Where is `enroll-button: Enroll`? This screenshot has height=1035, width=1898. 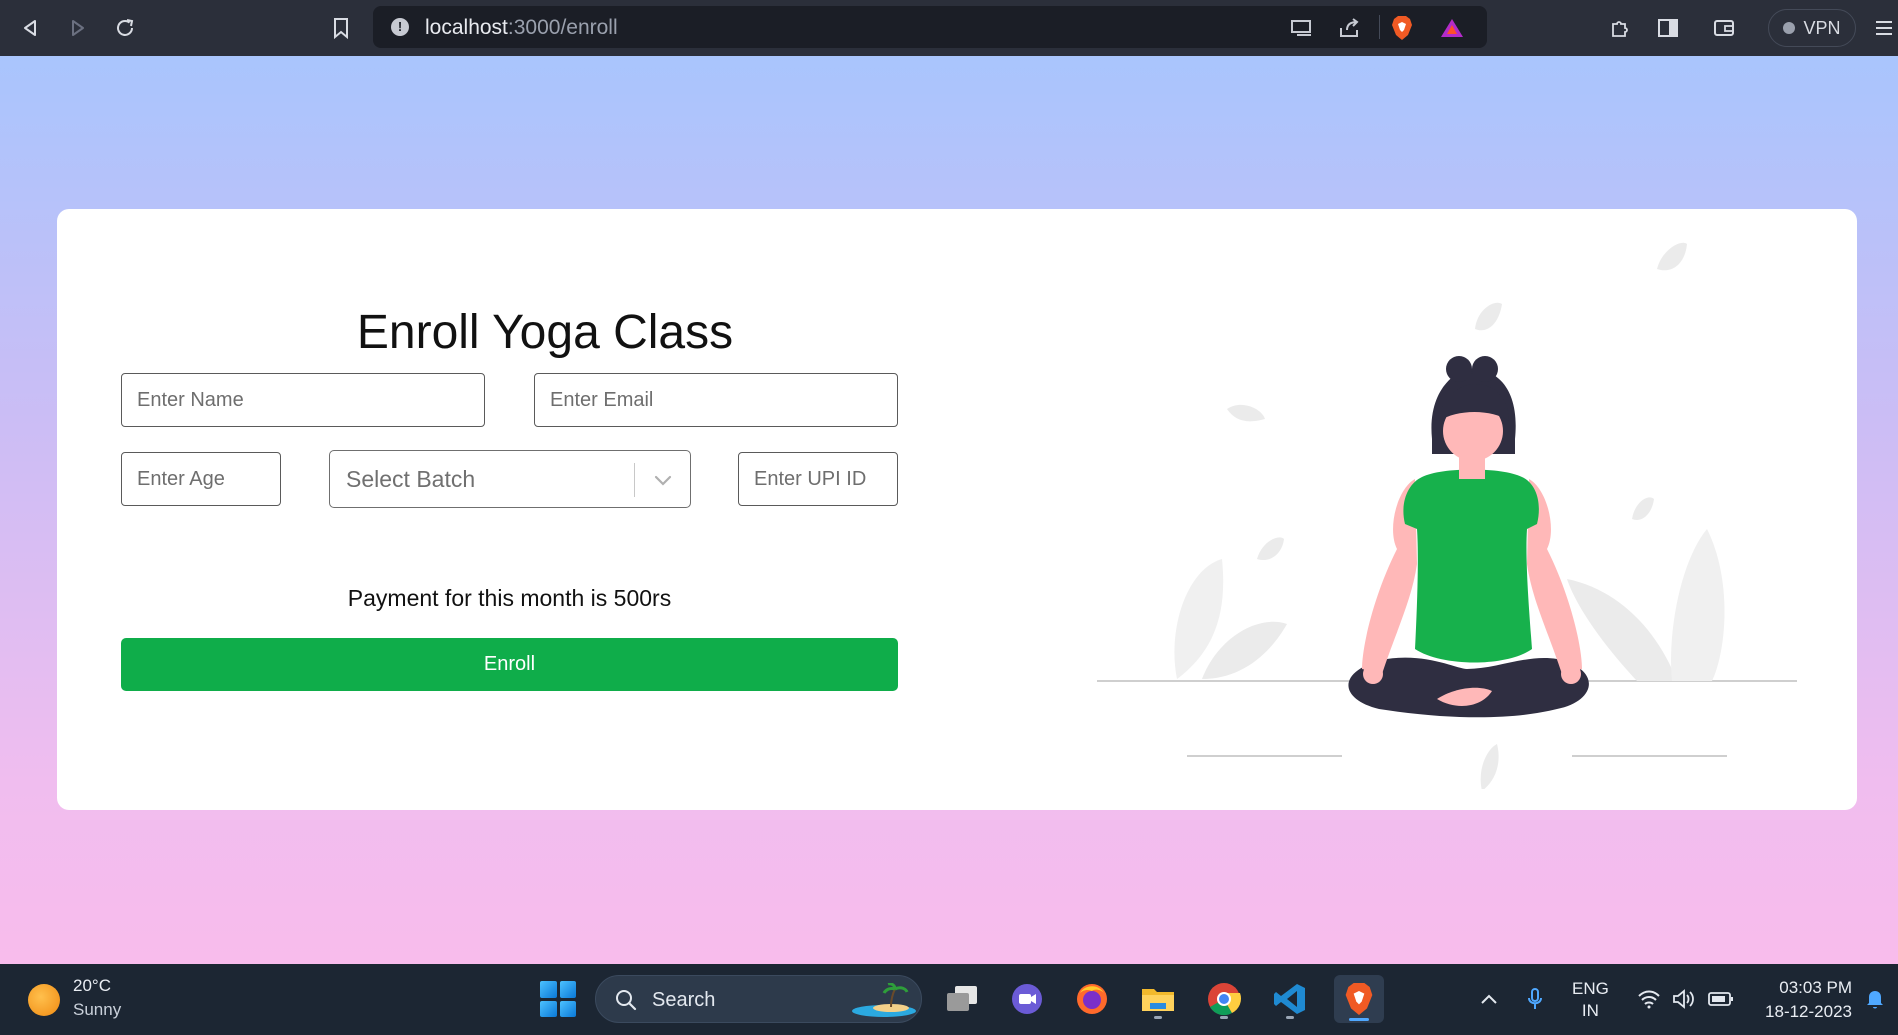
enroll-button: Enroll is located at coordinates (509, 664).